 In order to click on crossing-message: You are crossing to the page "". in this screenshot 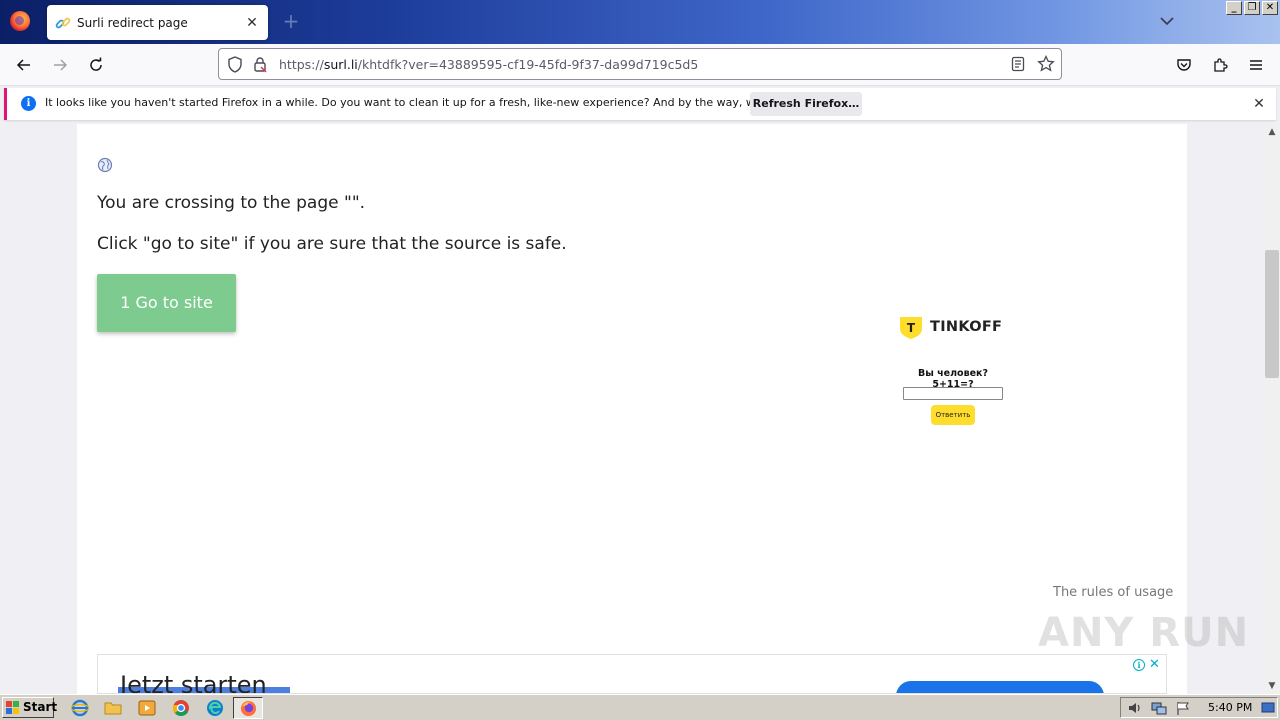, I will do `click(231, 203)`.